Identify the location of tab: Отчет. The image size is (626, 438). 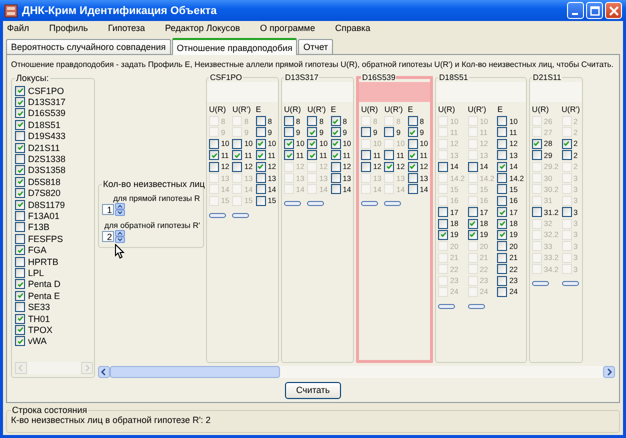
(316, 46).